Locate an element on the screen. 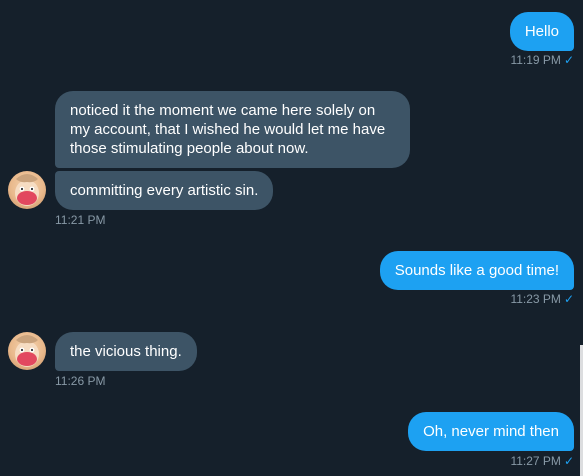  timestamp-text: 11:19 PM is located at coordinates (535, 60).